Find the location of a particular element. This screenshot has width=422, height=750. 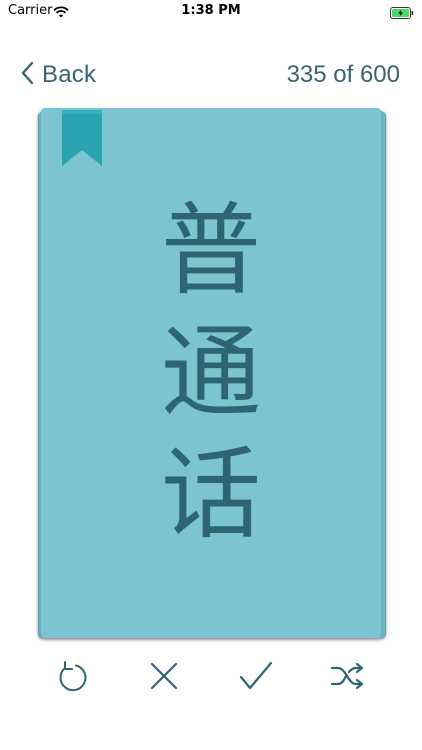

shuffle-button is located at coordinates (348, 678).